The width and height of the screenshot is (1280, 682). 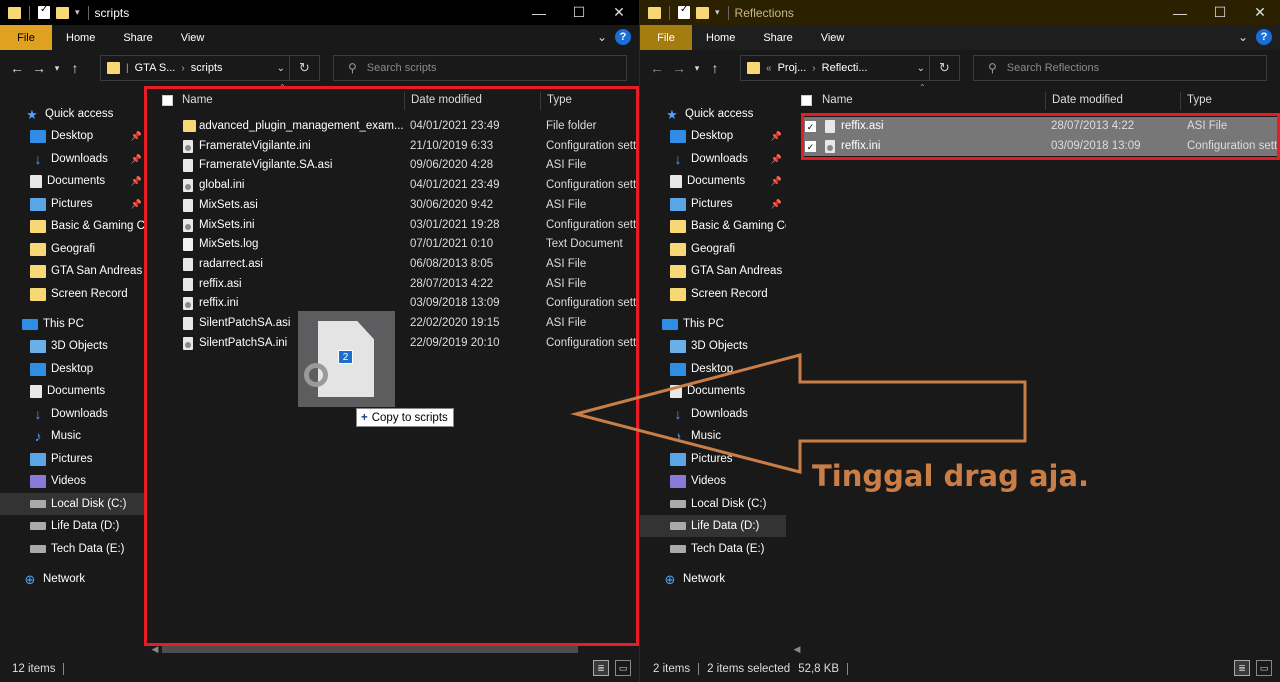 What do you see at coordinates (80, 37) in the screenshot?
I see `tab-home: Home` at bounding box center [80, 37].